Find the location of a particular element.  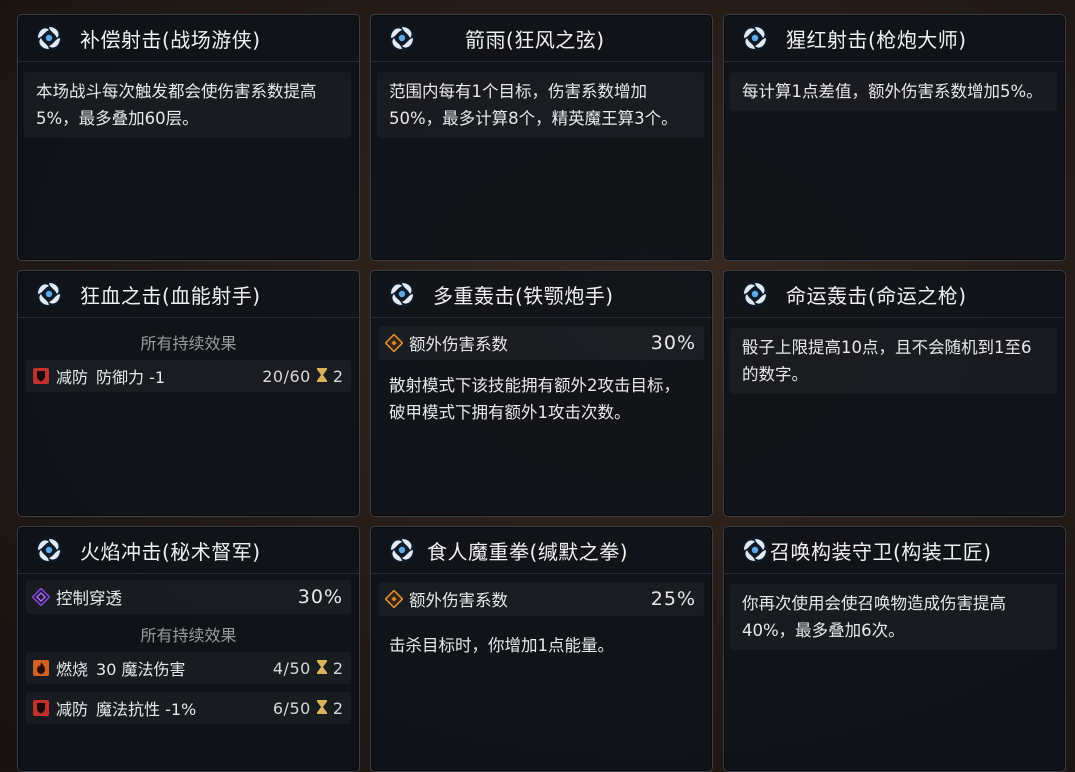

card-header: 召唤构装守卫(构装工匠) is located at coordinates (894, 550).